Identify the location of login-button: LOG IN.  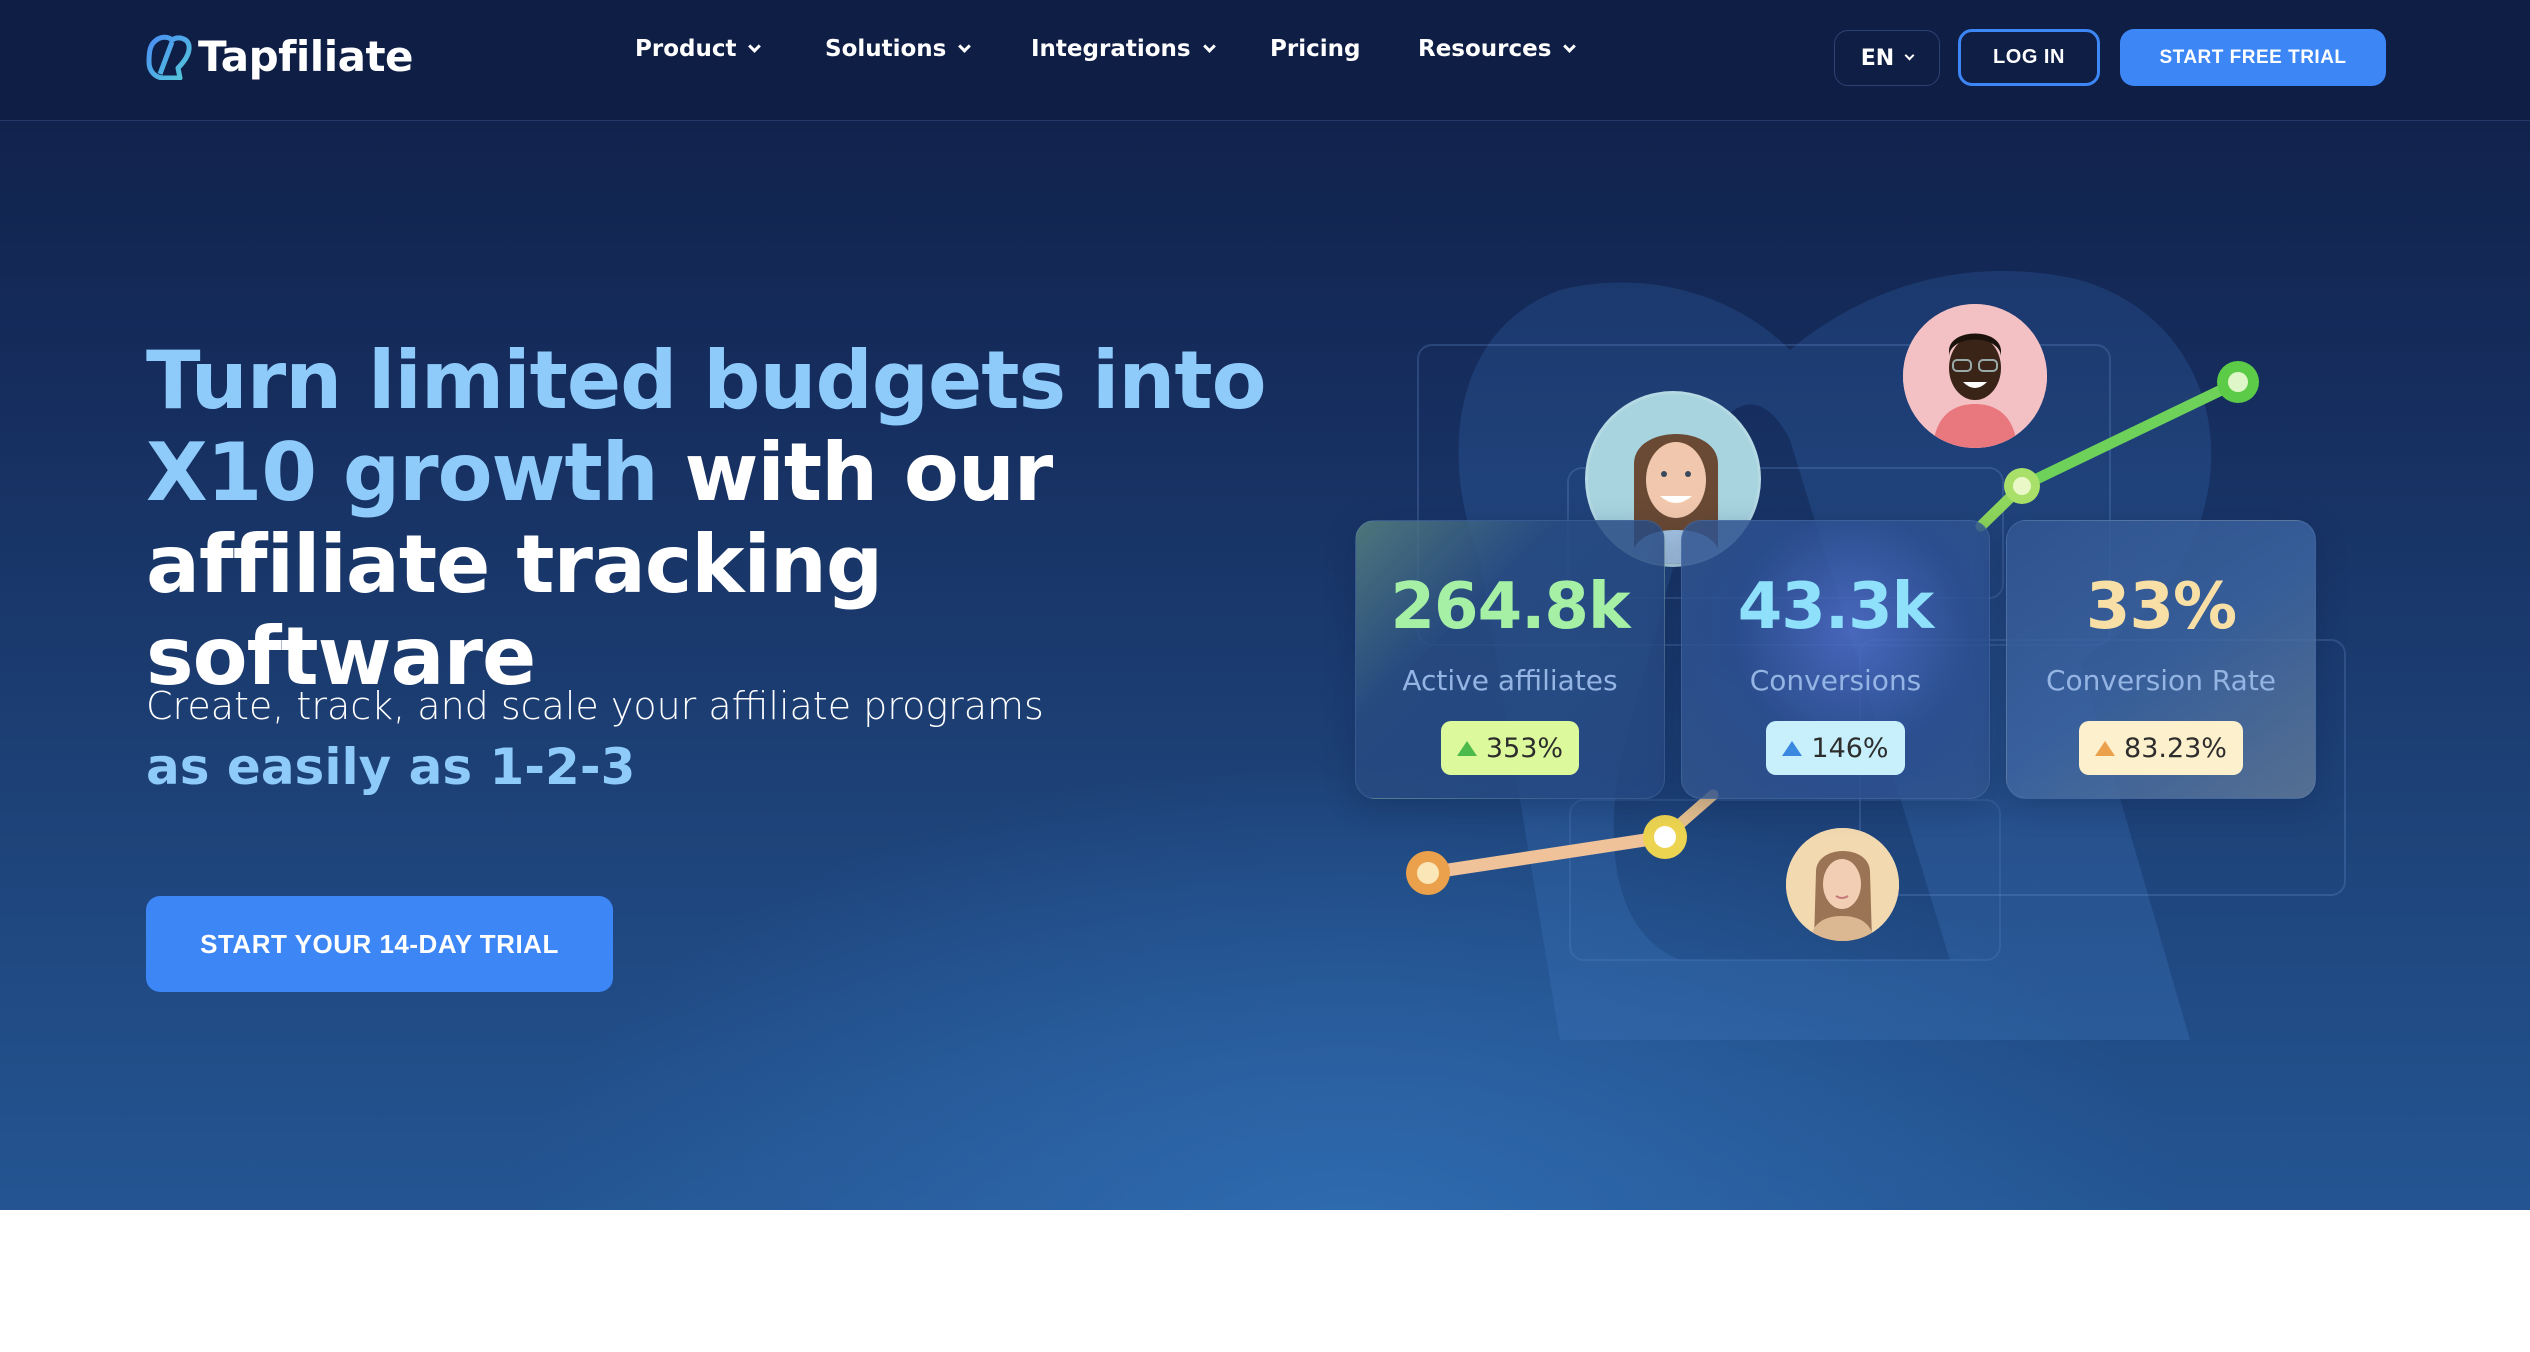
(2029, 57).